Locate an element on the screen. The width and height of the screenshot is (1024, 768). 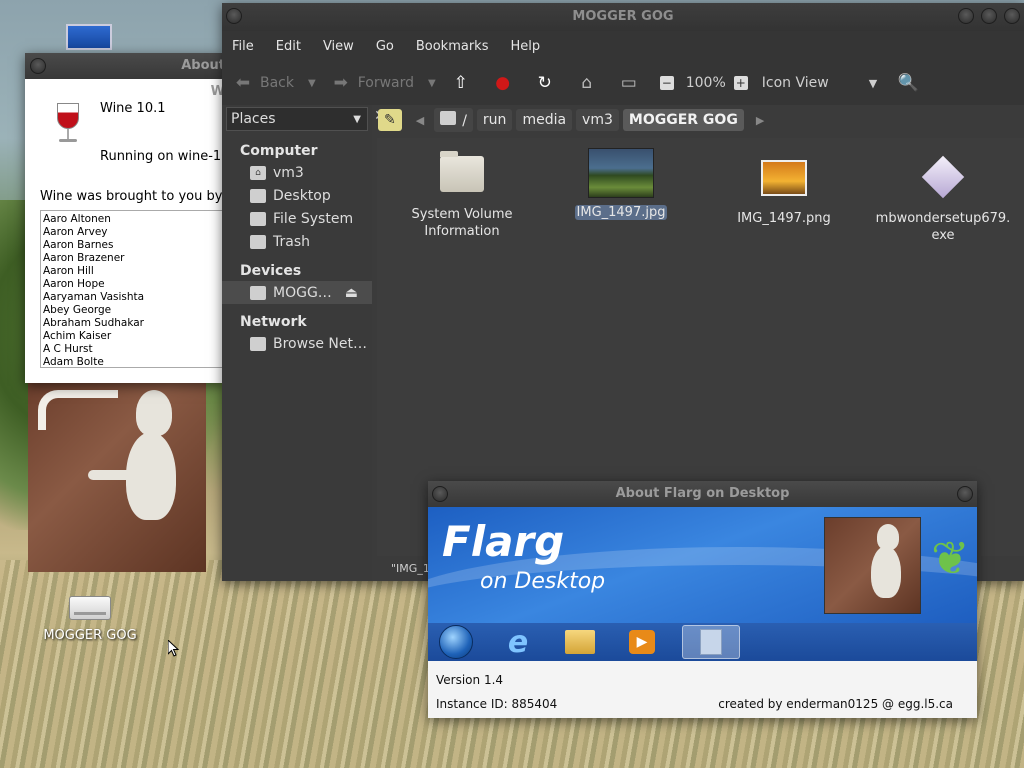
list-item: Aaron Barnes is located at coordinates (78, 245).